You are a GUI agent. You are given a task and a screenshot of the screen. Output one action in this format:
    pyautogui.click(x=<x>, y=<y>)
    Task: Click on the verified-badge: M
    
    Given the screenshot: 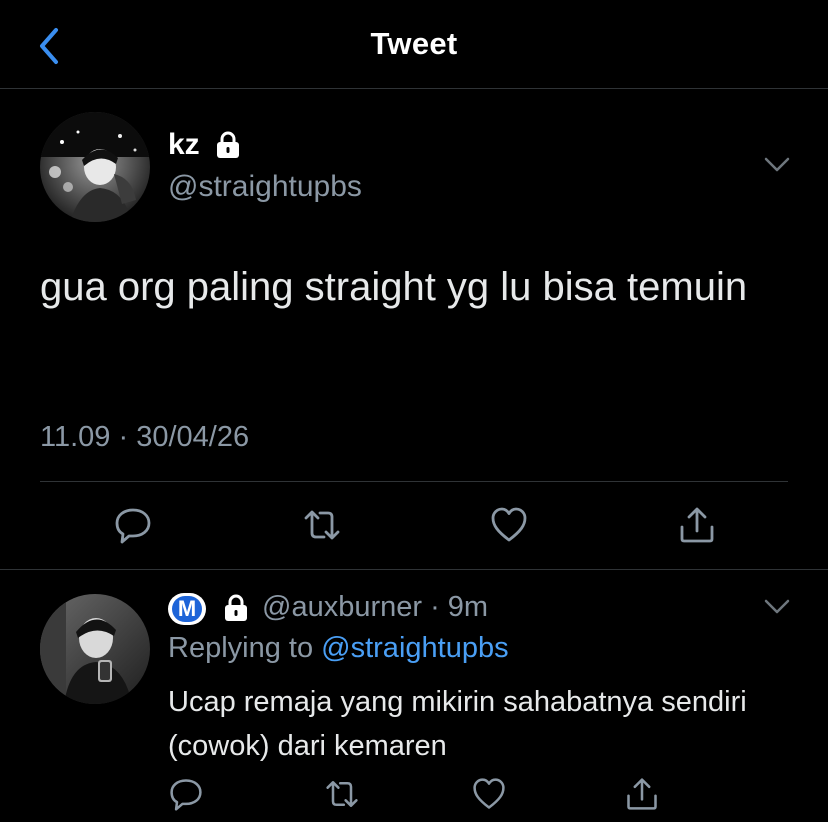 What is the action you would take?
    pyautogui.click(x=187, y=609)
    